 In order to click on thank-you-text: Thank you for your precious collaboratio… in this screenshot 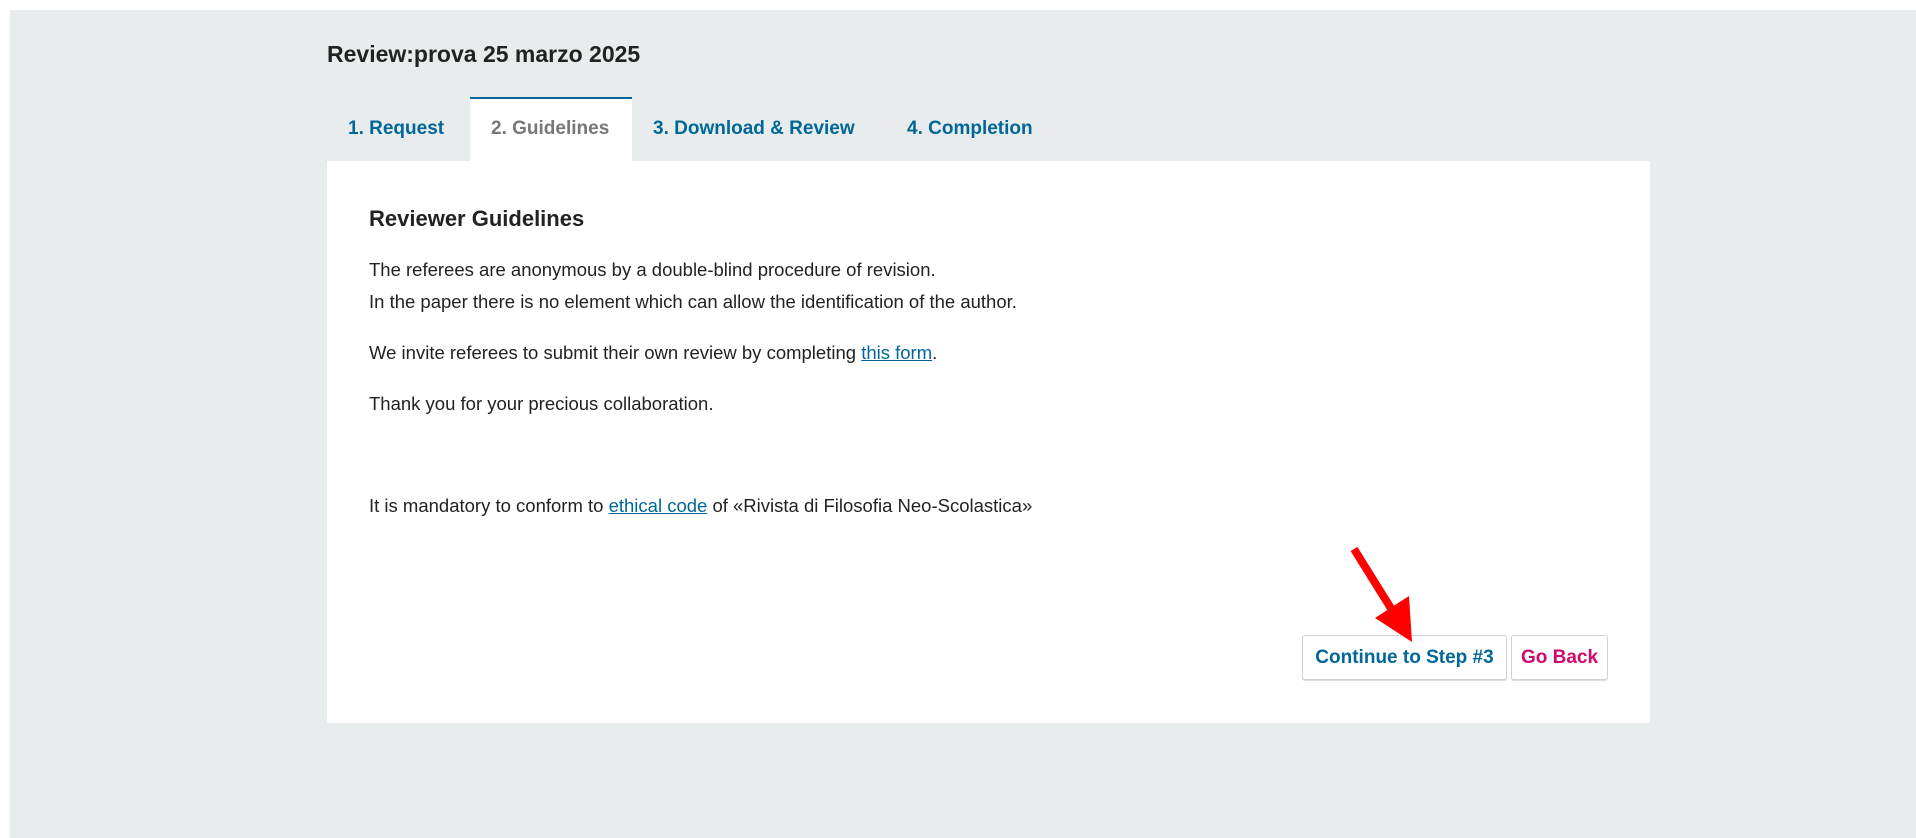, I will do `click(541, 403)`.